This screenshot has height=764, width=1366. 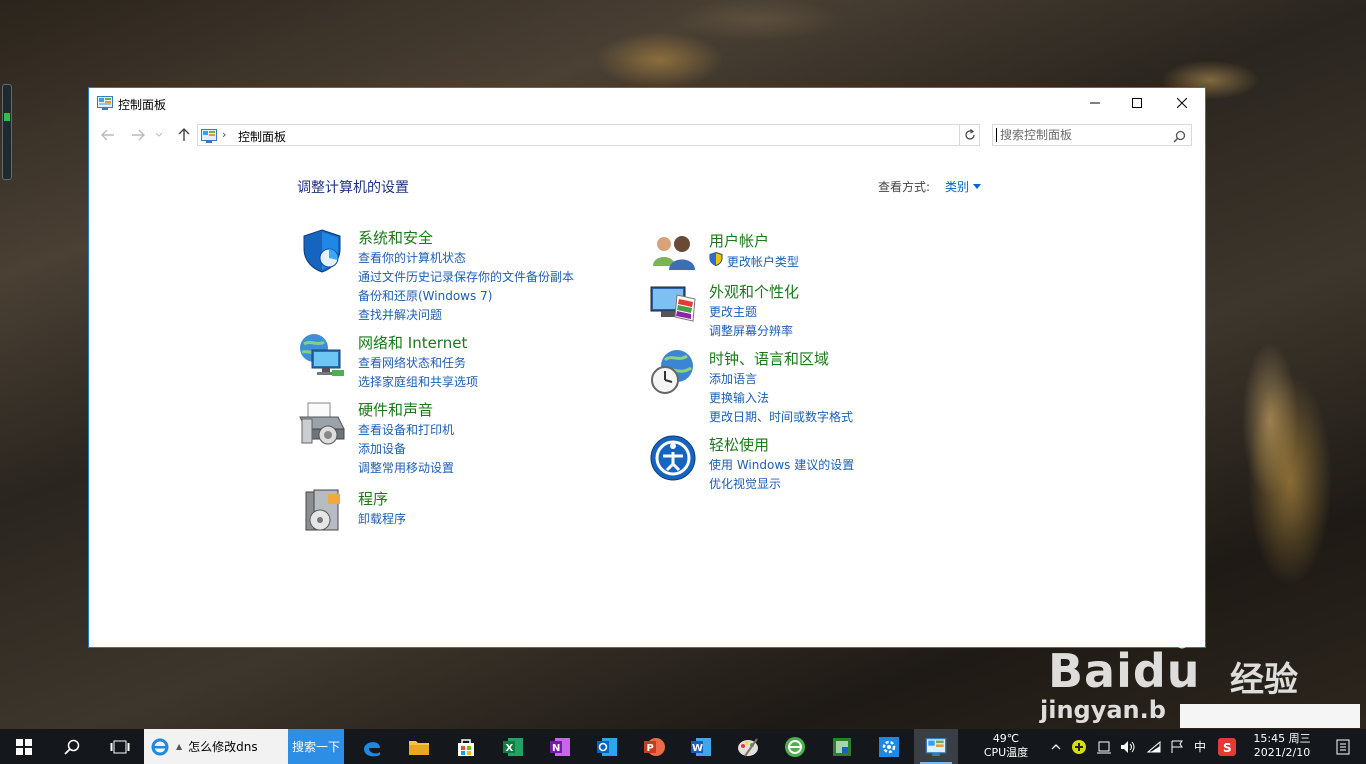 I want to click on view-by-value: 类别, so click(x=957, y=186).